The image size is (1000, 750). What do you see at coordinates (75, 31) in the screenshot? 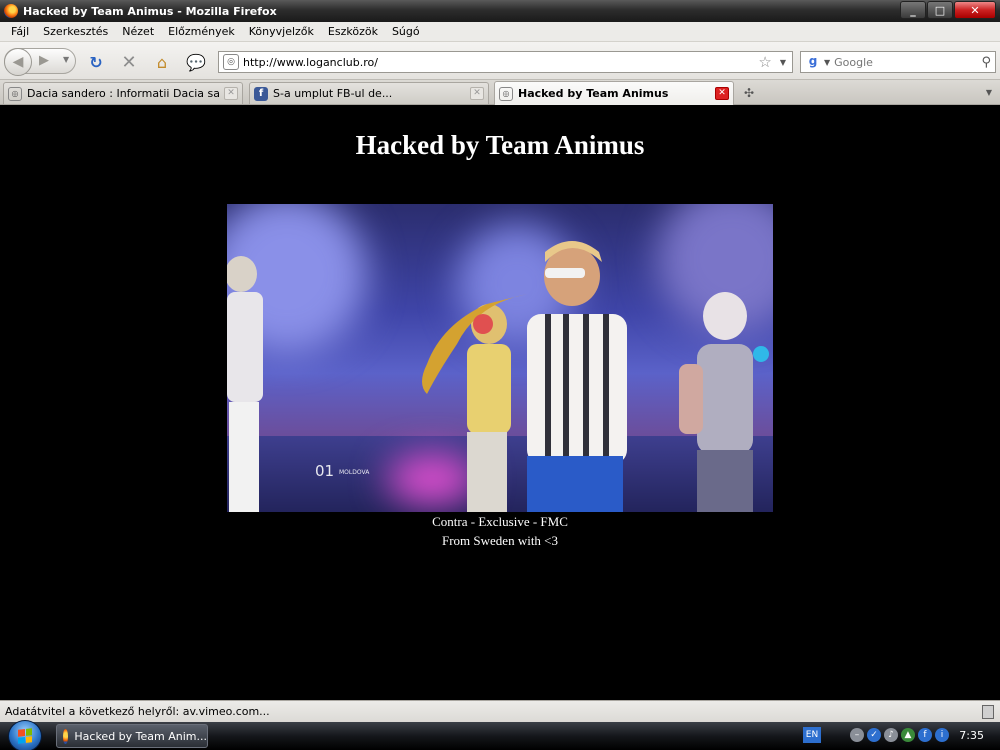
I see `menu-edit: Szerkesztés` at bounding box center [75, 31].